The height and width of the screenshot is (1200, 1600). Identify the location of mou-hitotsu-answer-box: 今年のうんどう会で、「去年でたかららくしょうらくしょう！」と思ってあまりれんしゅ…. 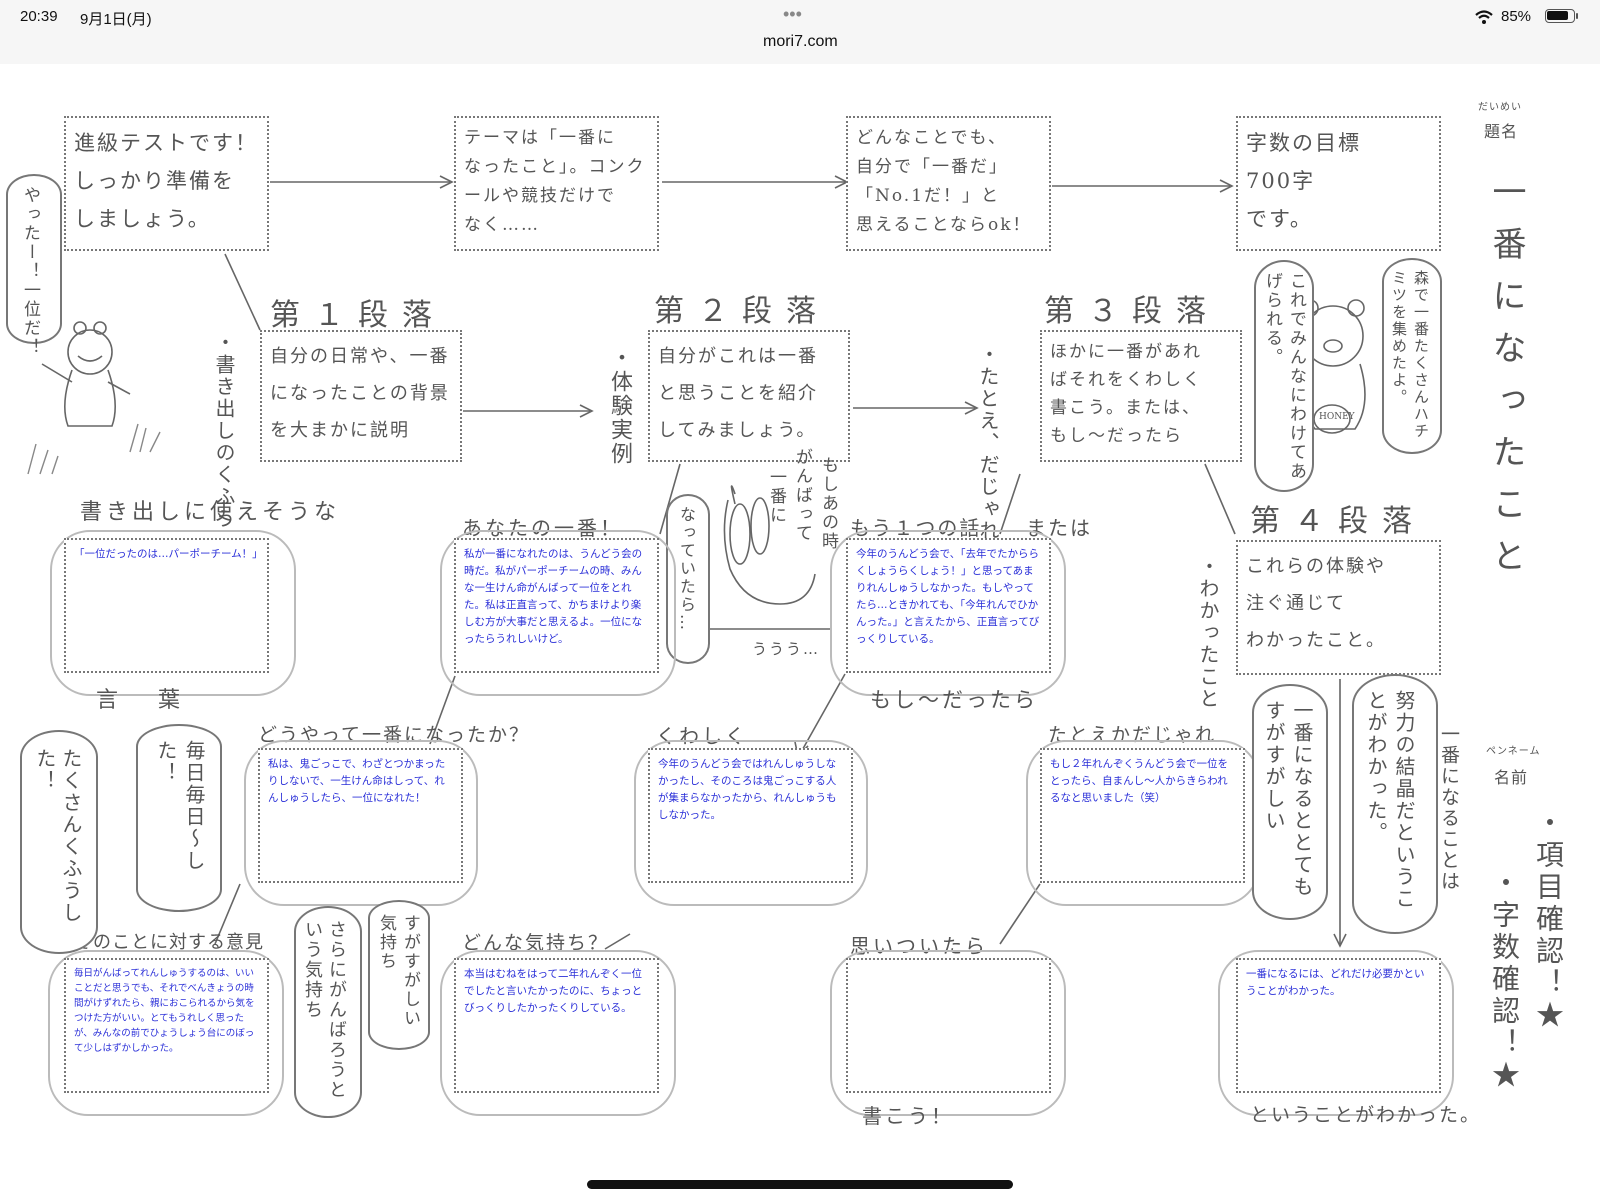
(948, 605).